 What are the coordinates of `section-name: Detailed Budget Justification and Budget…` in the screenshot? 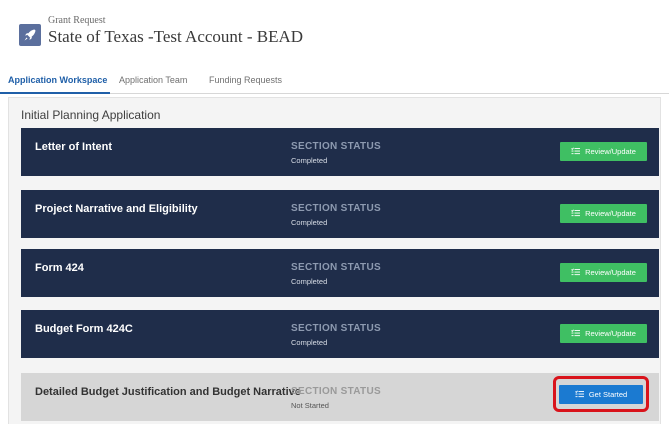 It's located at (168, 392).